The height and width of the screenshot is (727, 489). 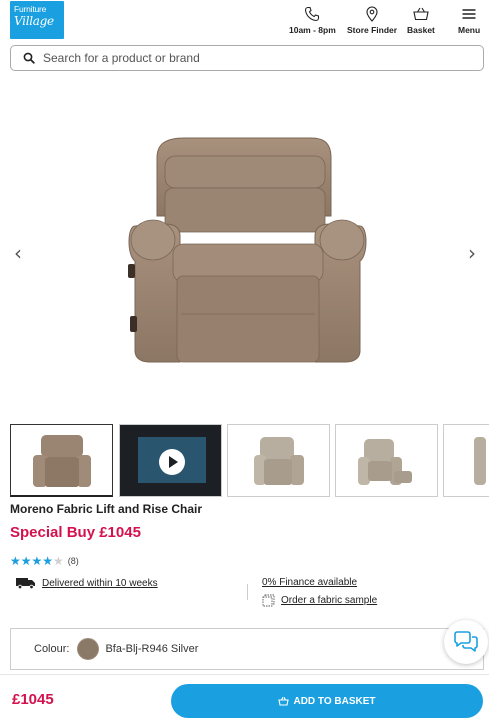 I want to click on menu-button: Menu, so click(x=469, y=20).